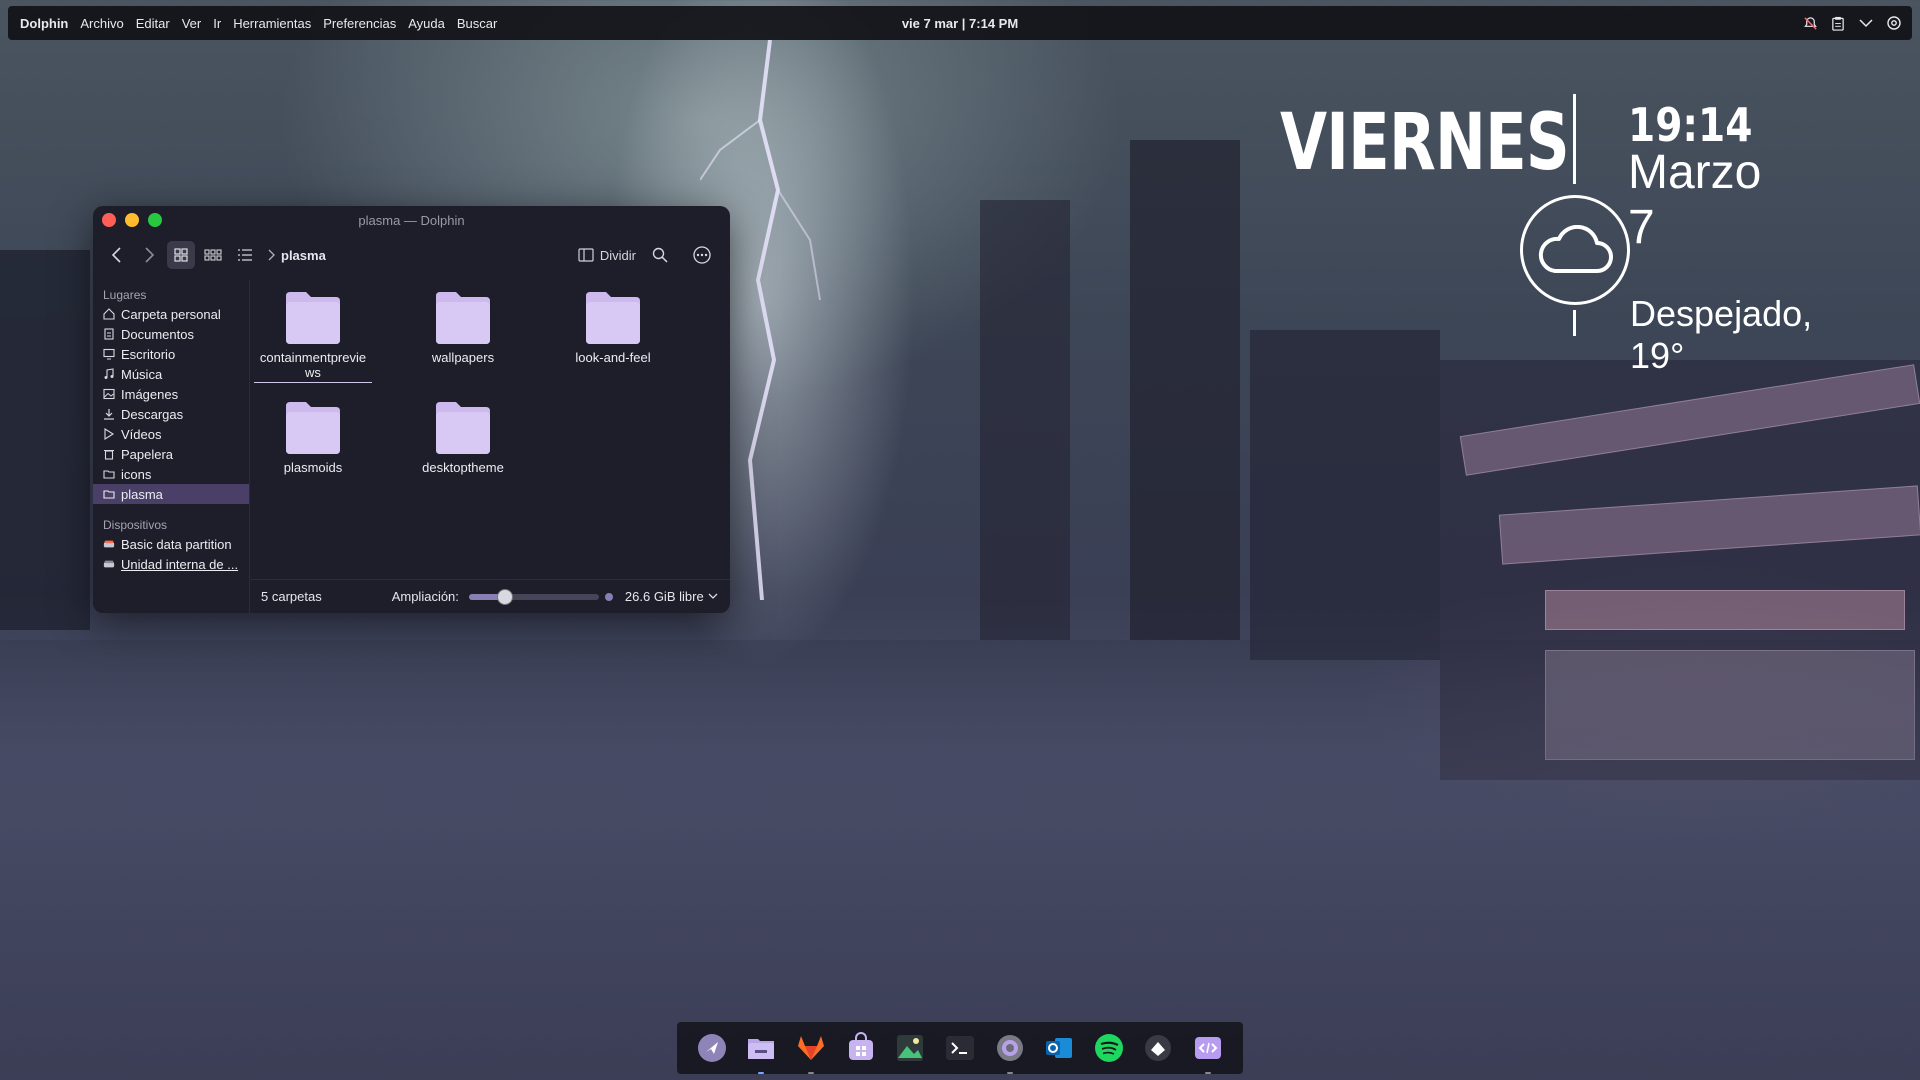  What do you see at coordinates (1208, 1052) in the screenshot?
I see `code-icon` at bounding box center [1208, 1052].